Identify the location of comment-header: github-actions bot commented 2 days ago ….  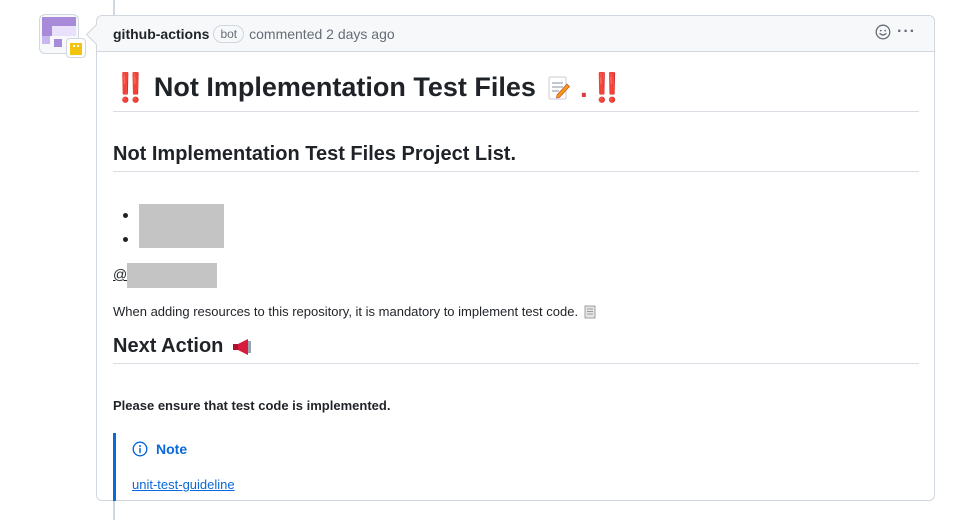
(515, 34).